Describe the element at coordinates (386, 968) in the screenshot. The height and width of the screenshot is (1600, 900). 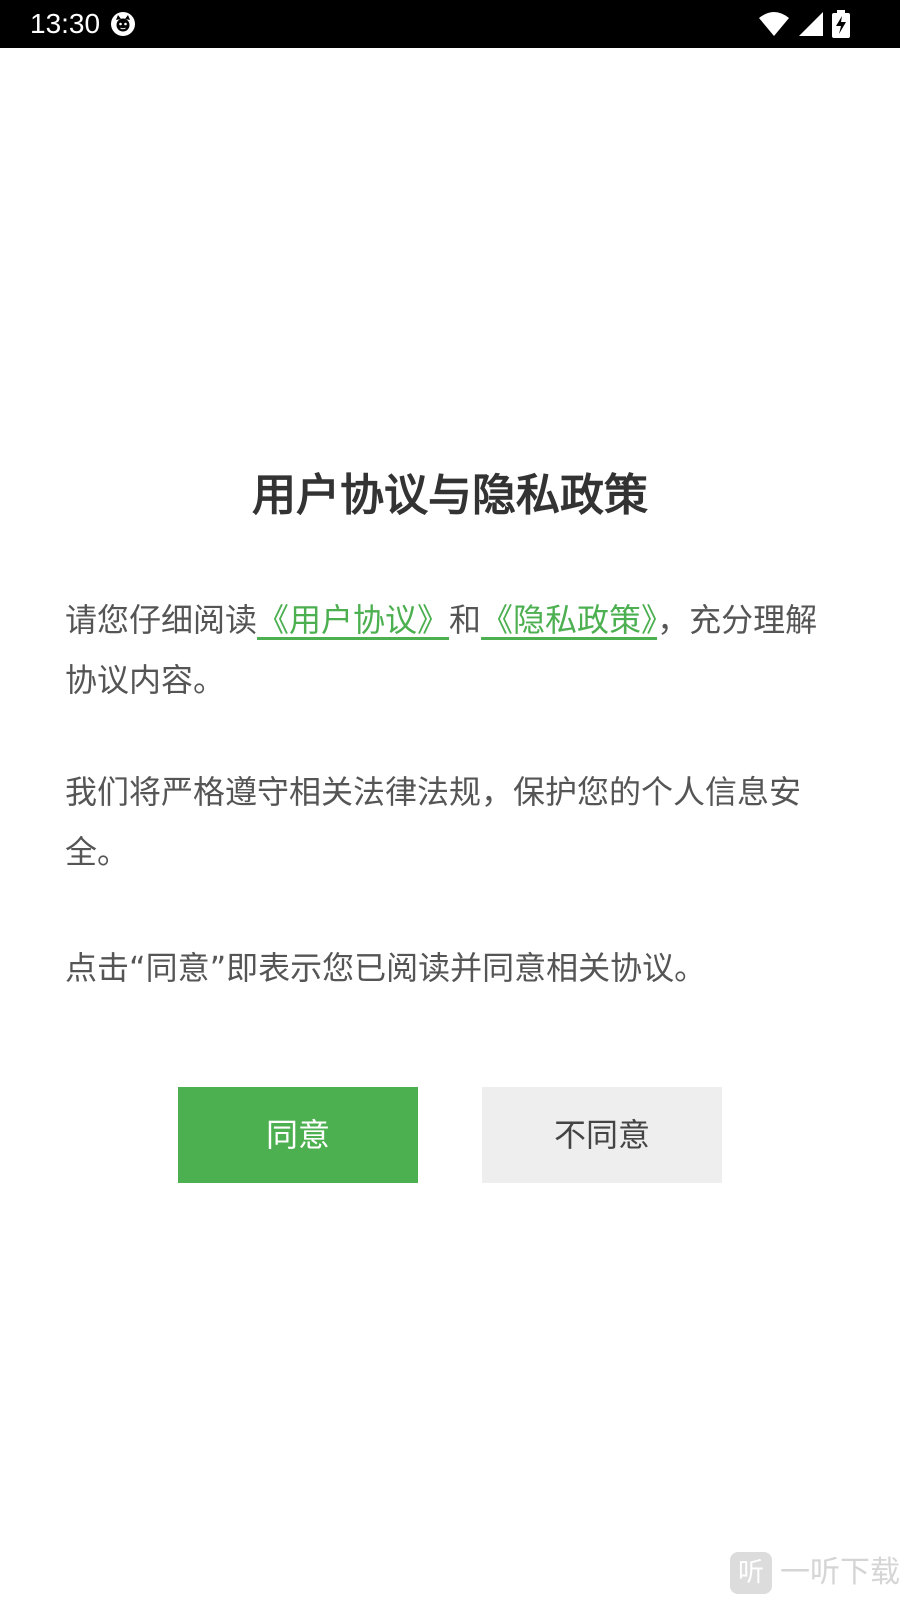
I see `consent-notice-paragraph: 点击“同意”即表示您已阅读并同意相关协议。` at that location.